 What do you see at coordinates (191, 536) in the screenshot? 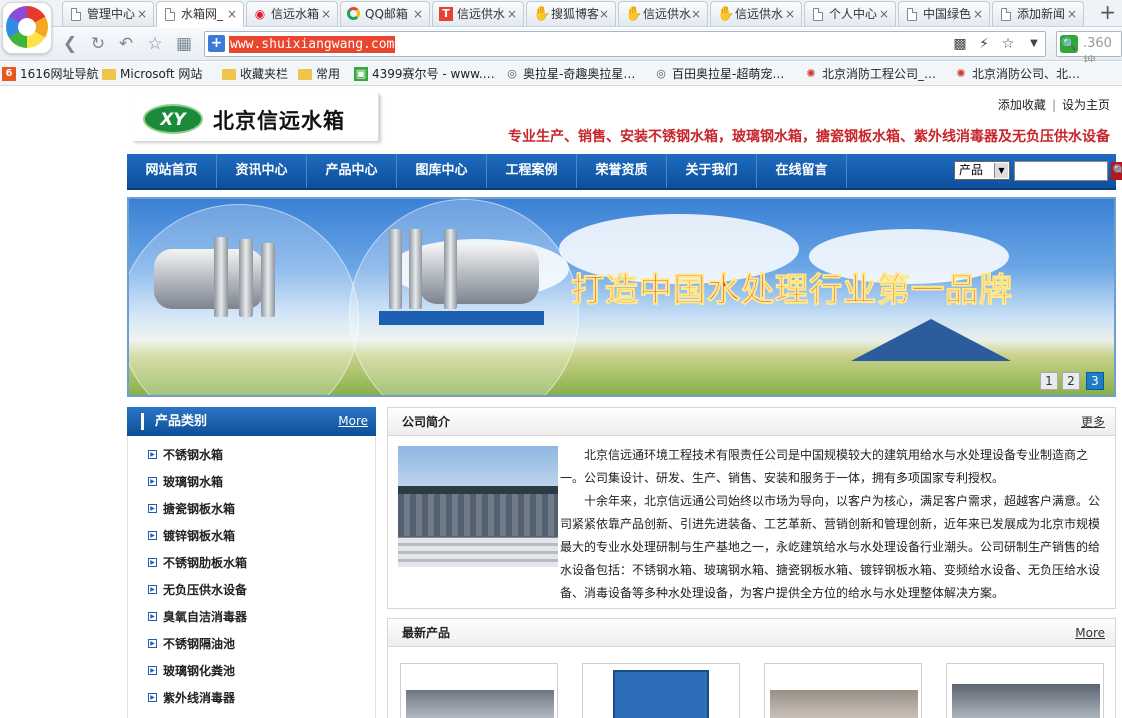
I see `category-item: ▶ 镀锌钢板水箱` at bounding box center [191, 536].